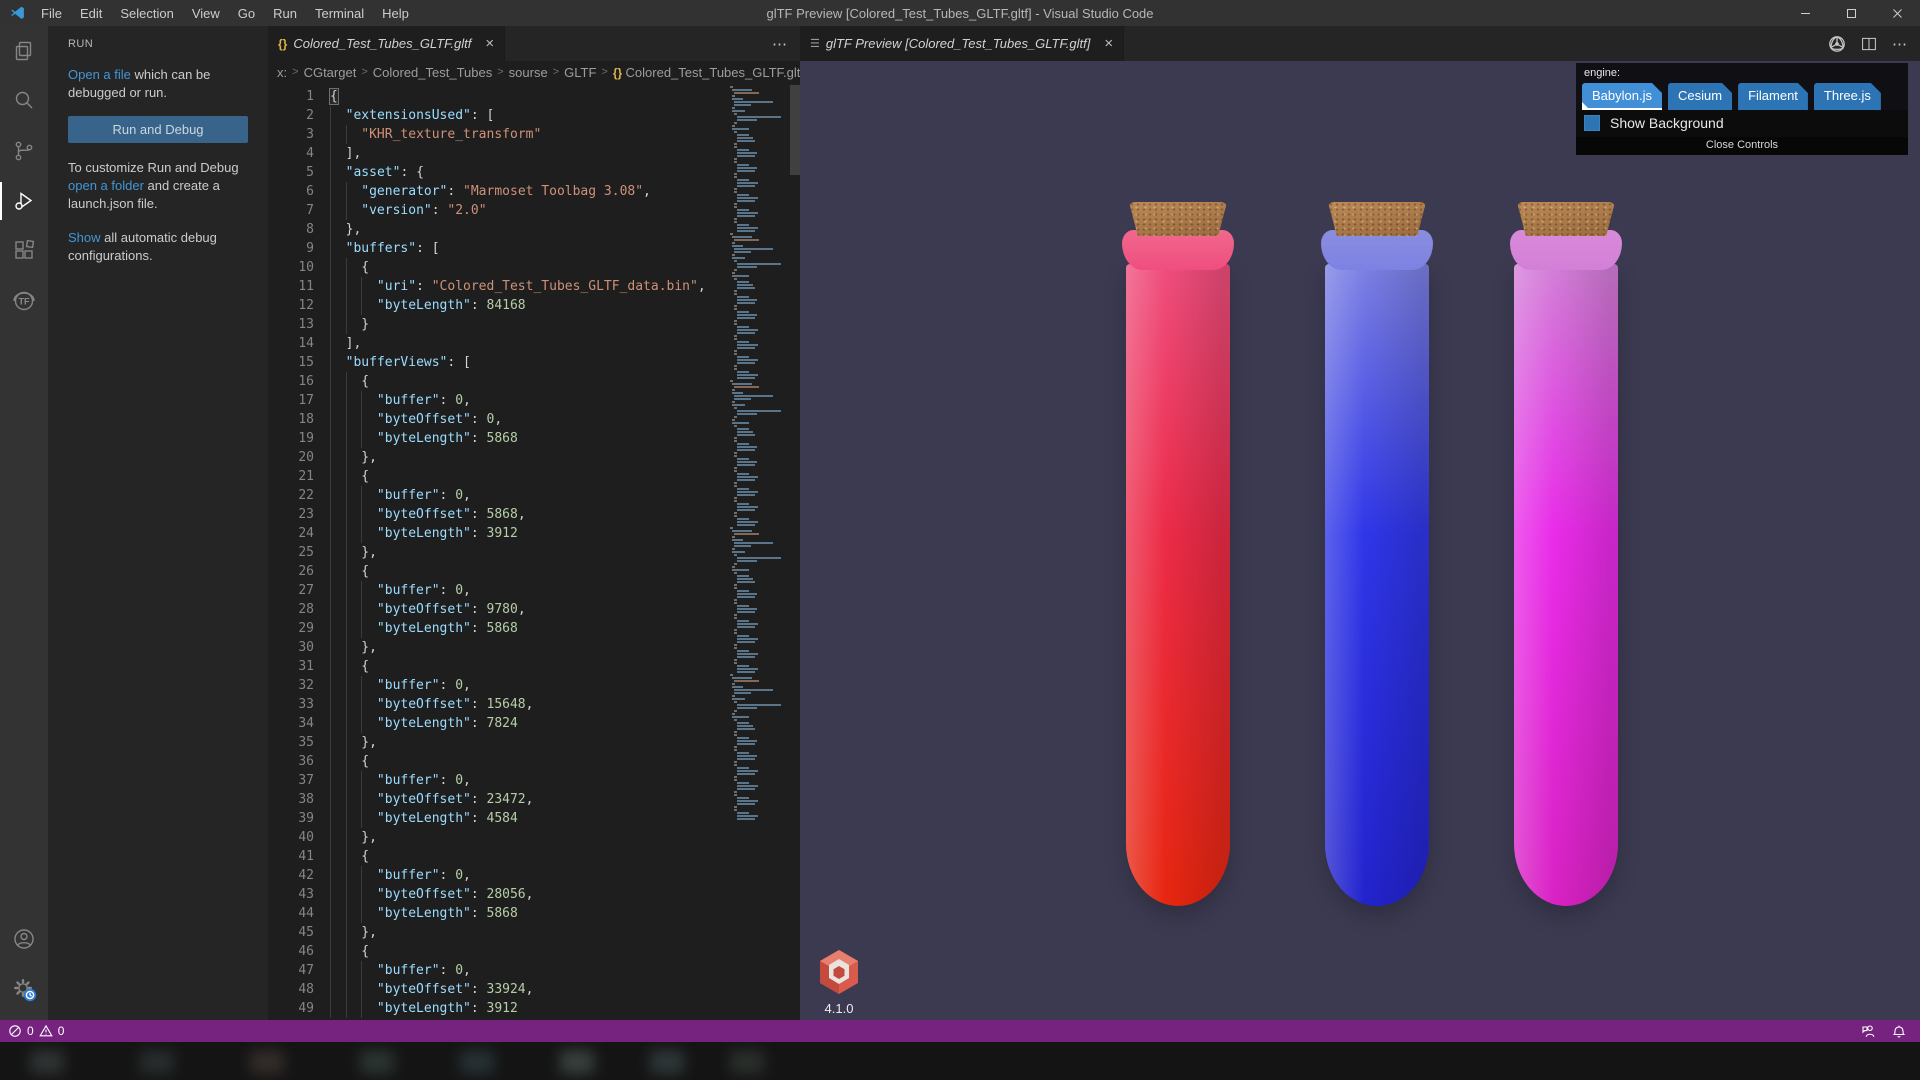 The width and height of the screenshot is (1920, 1080). I want to click on engine-version: 4.1.0, so click(839, 1008).